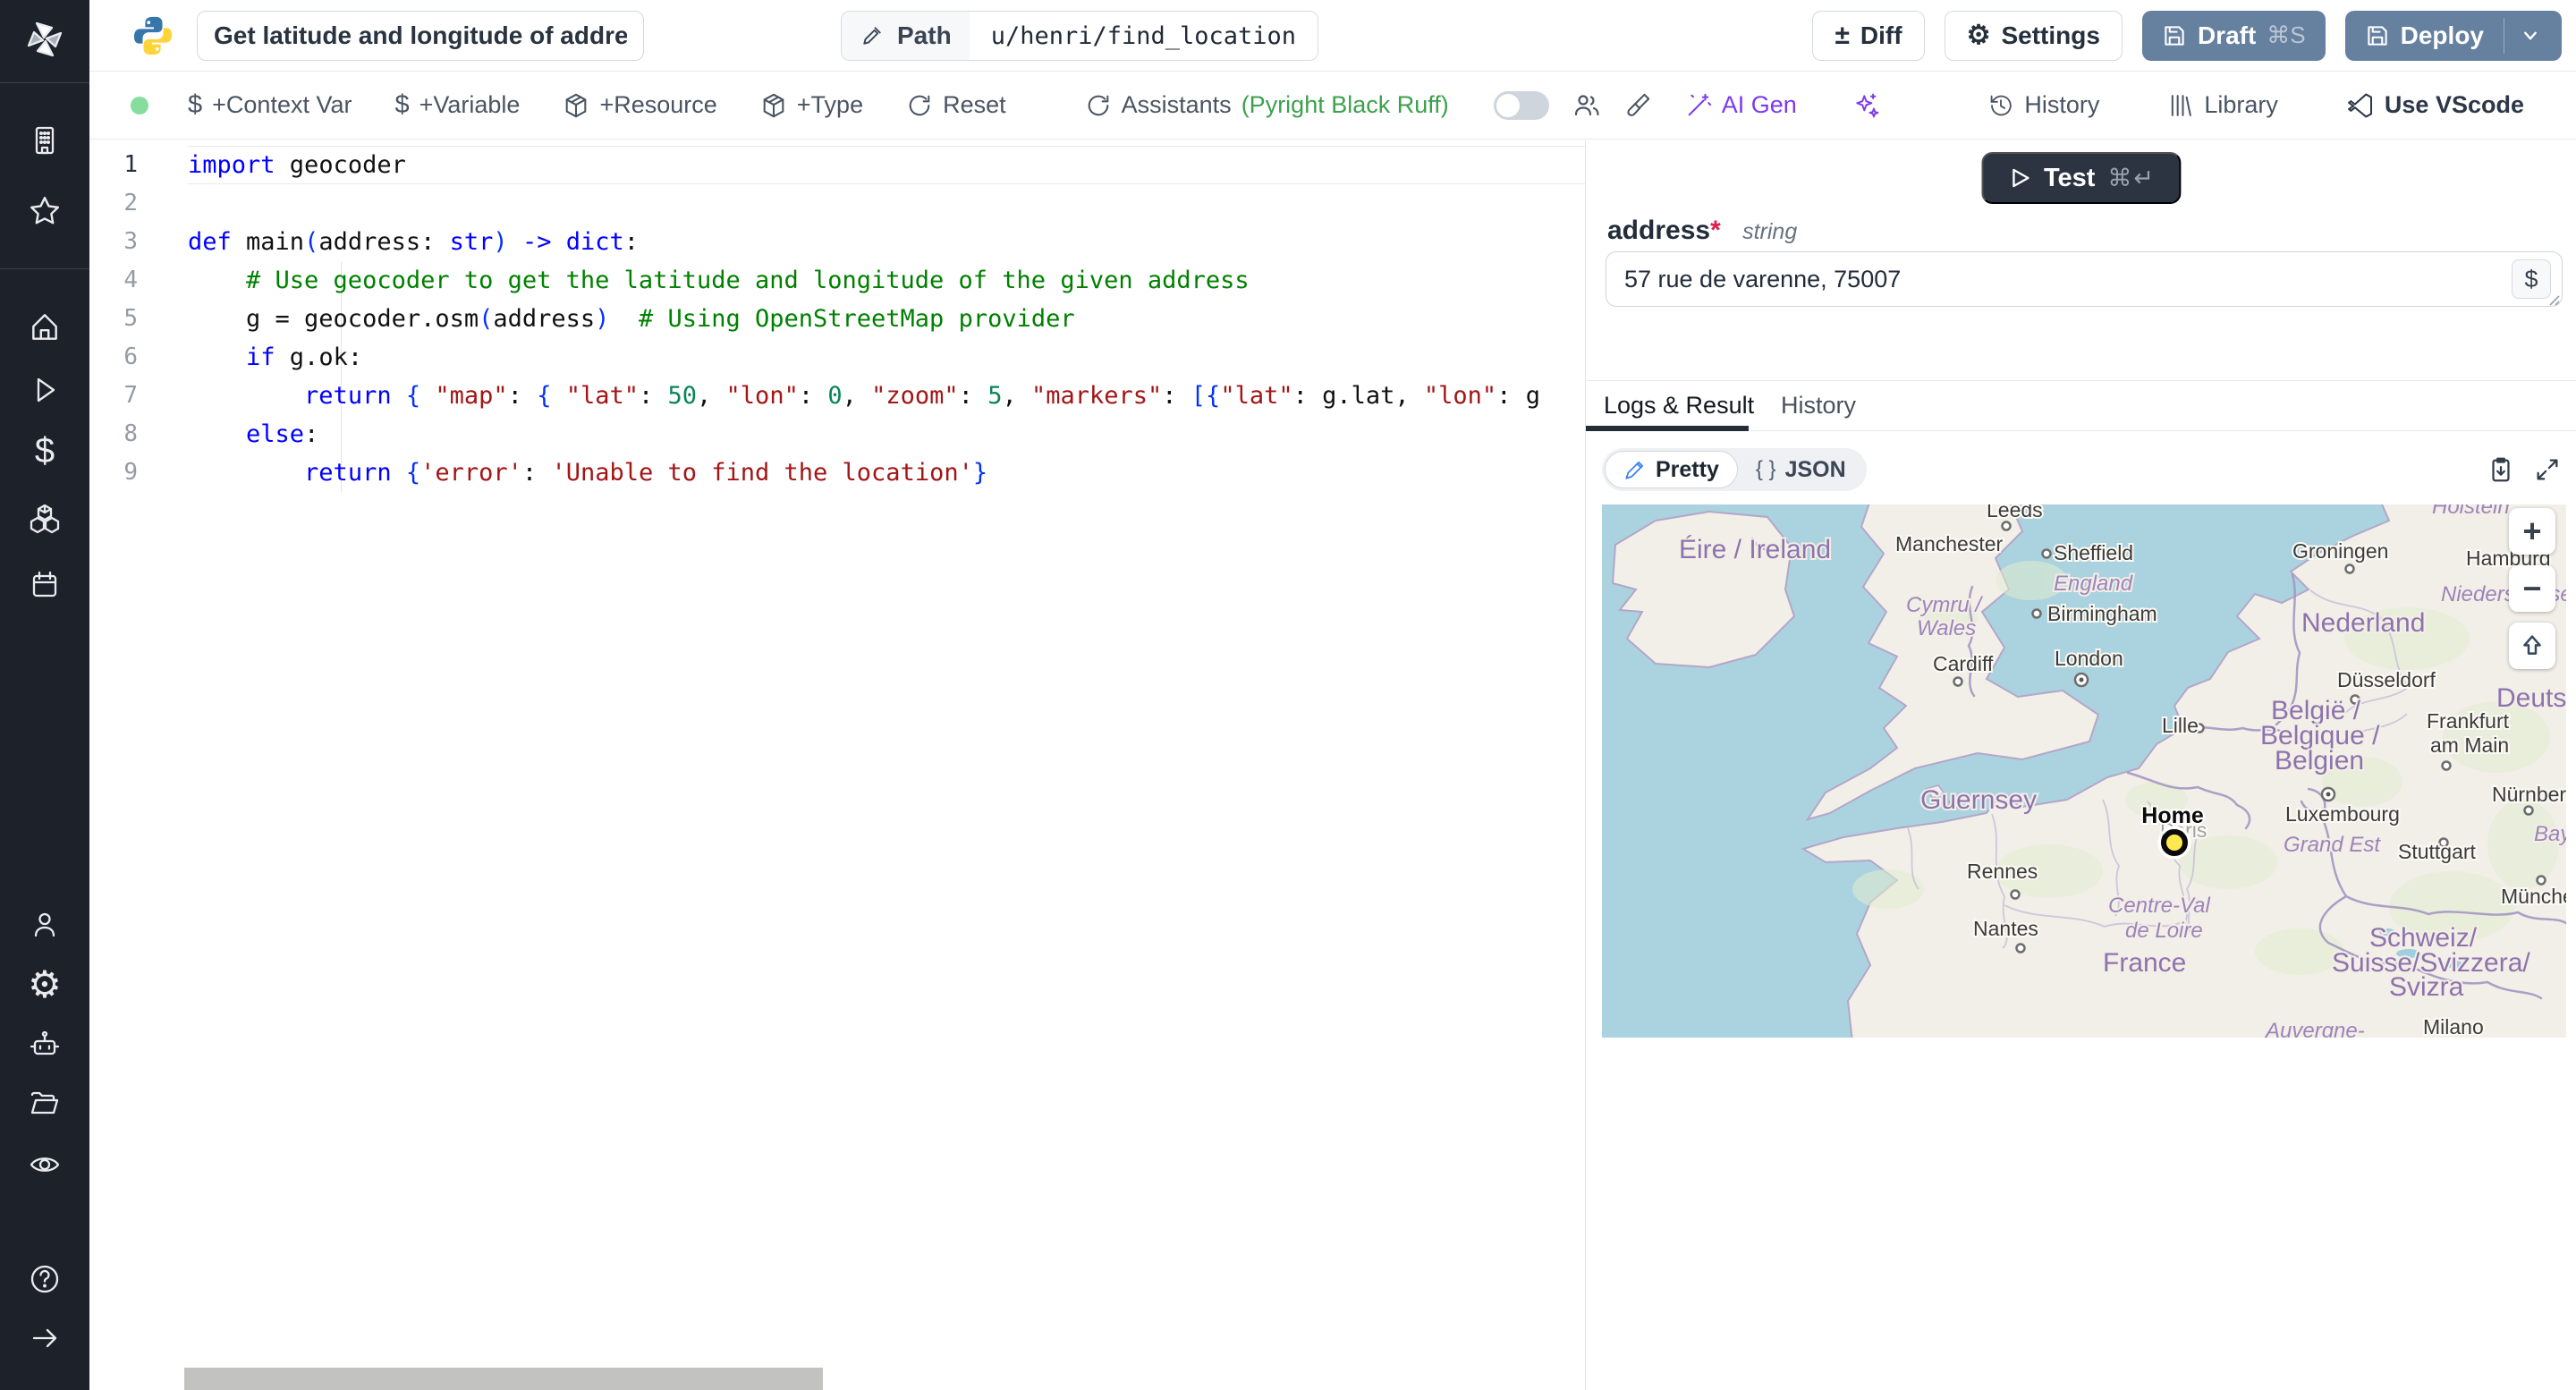 Image resolution: width=2576 pixels, height=1390 pixels. I want to click on windmill-logo-icon, so click(44, 39).